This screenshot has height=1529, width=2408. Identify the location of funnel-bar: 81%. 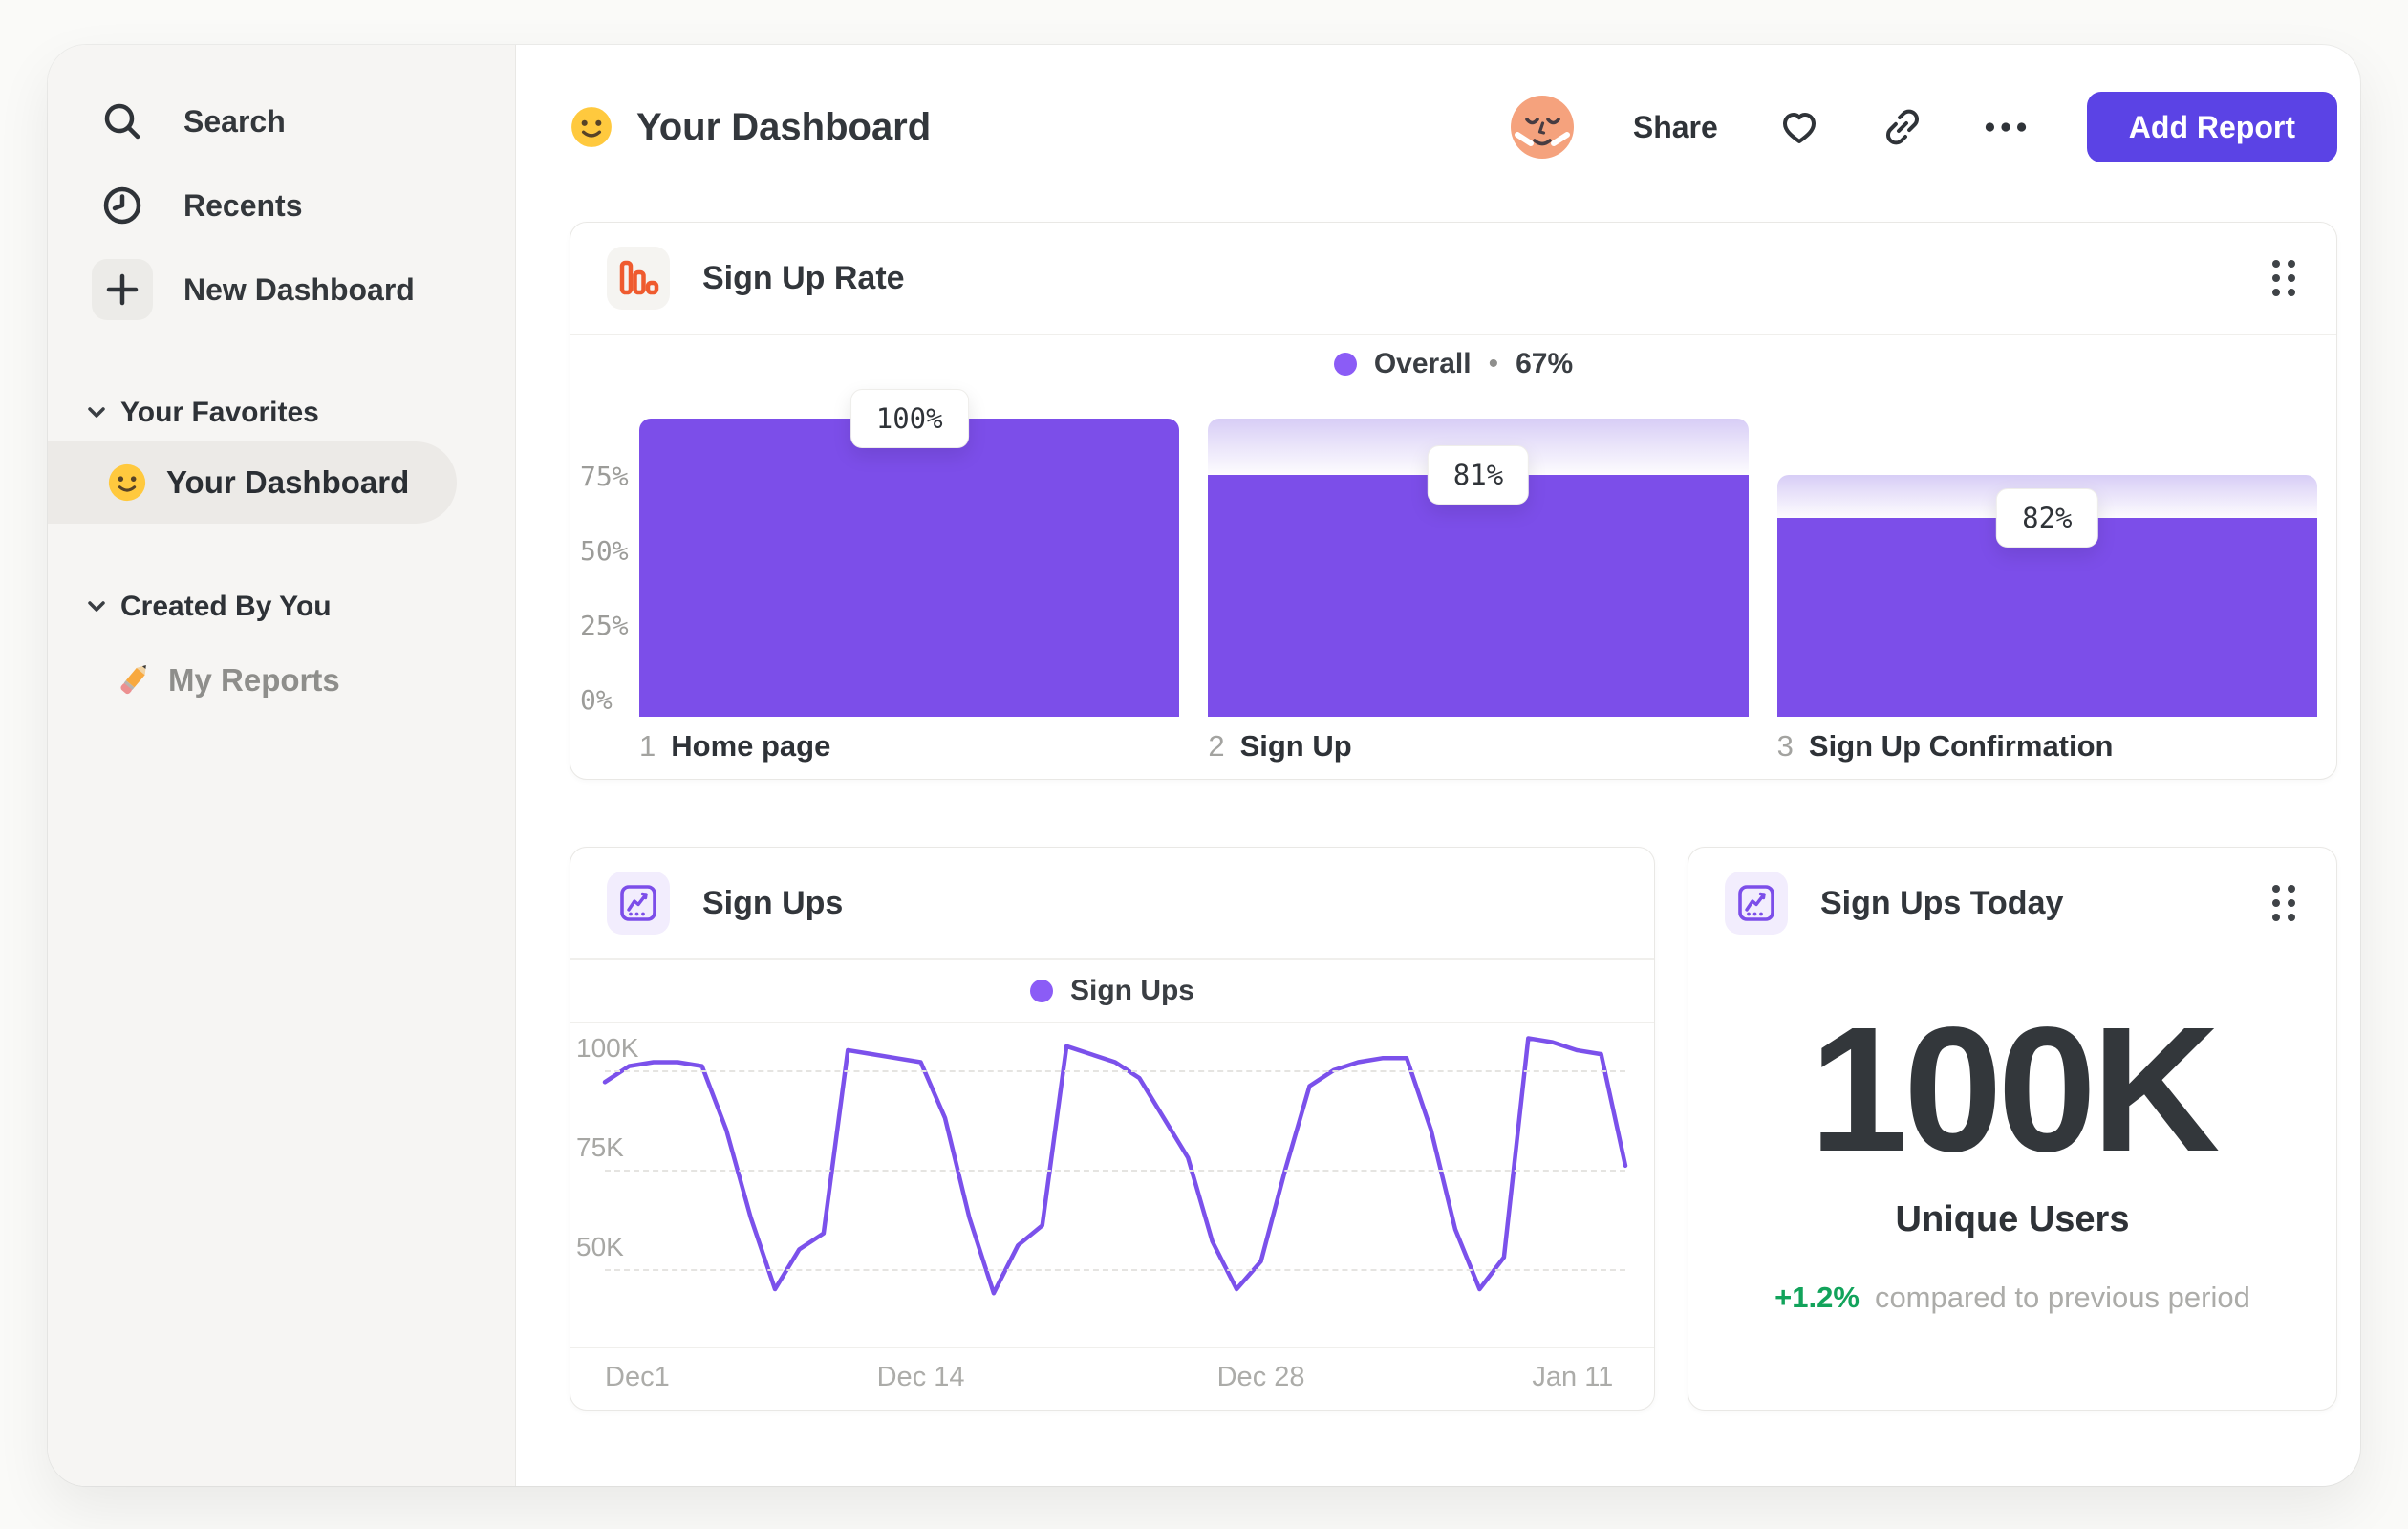
(1479, 567).